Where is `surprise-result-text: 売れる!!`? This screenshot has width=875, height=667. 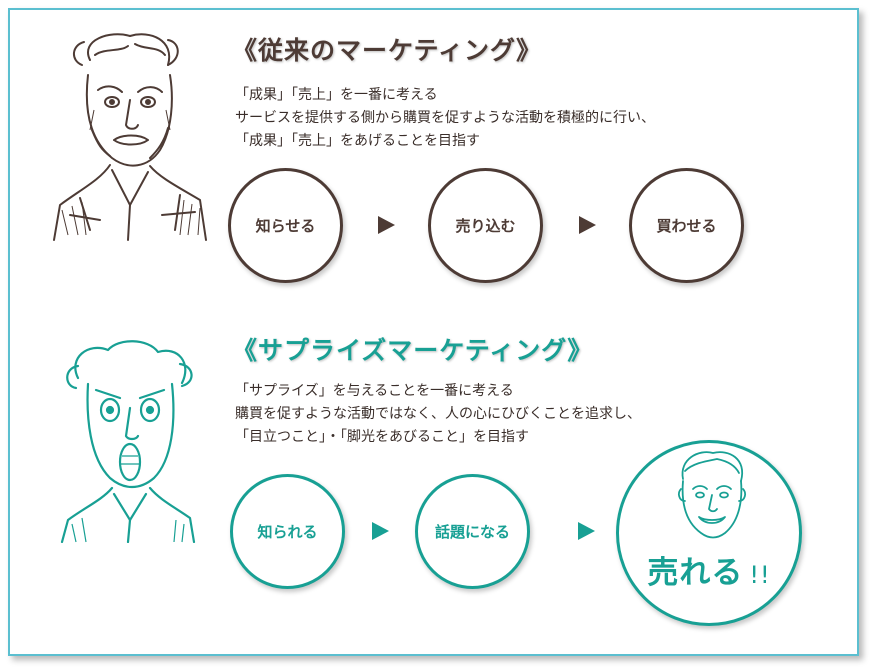 surprise-result-text: 売れる!! is located at coordinates (709, 569).